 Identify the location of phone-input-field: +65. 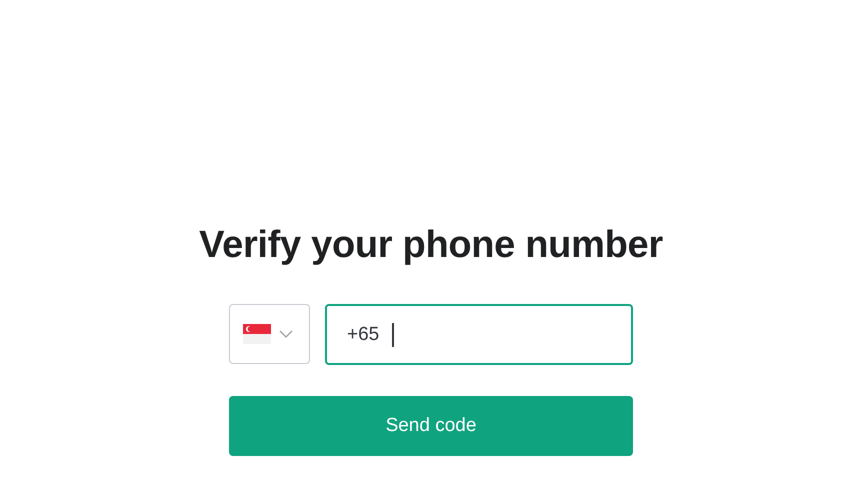
(479, 334).